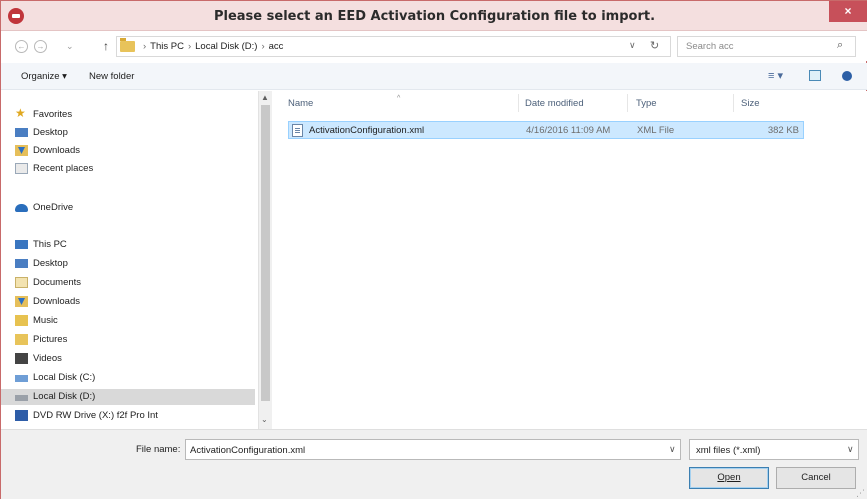  I want to click on sidebar-item-label: Music, so click(45, 320).